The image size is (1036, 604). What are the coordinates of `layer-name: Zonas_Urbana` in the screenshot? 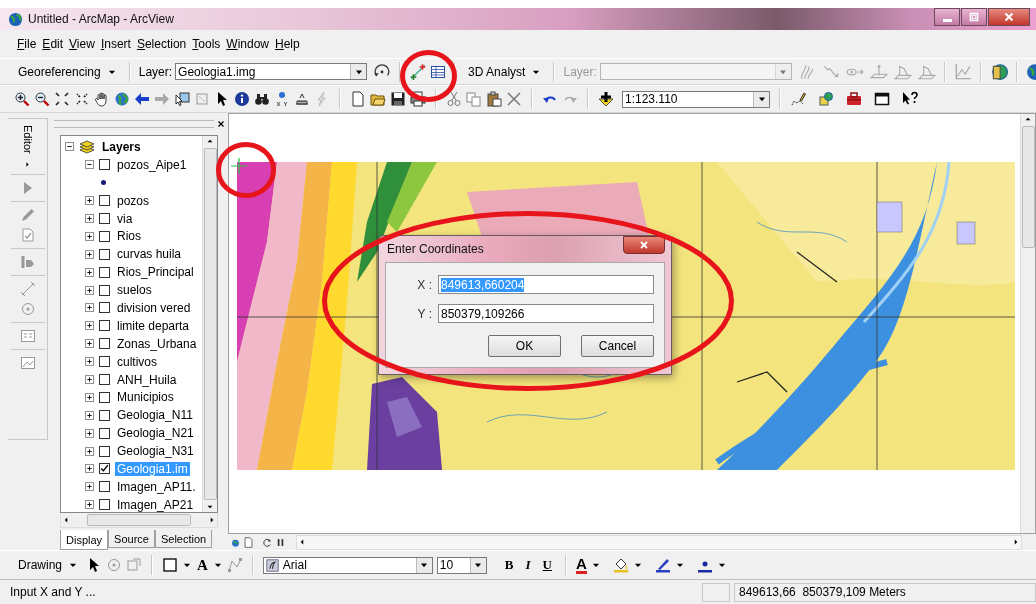 It's located at (157, 343).